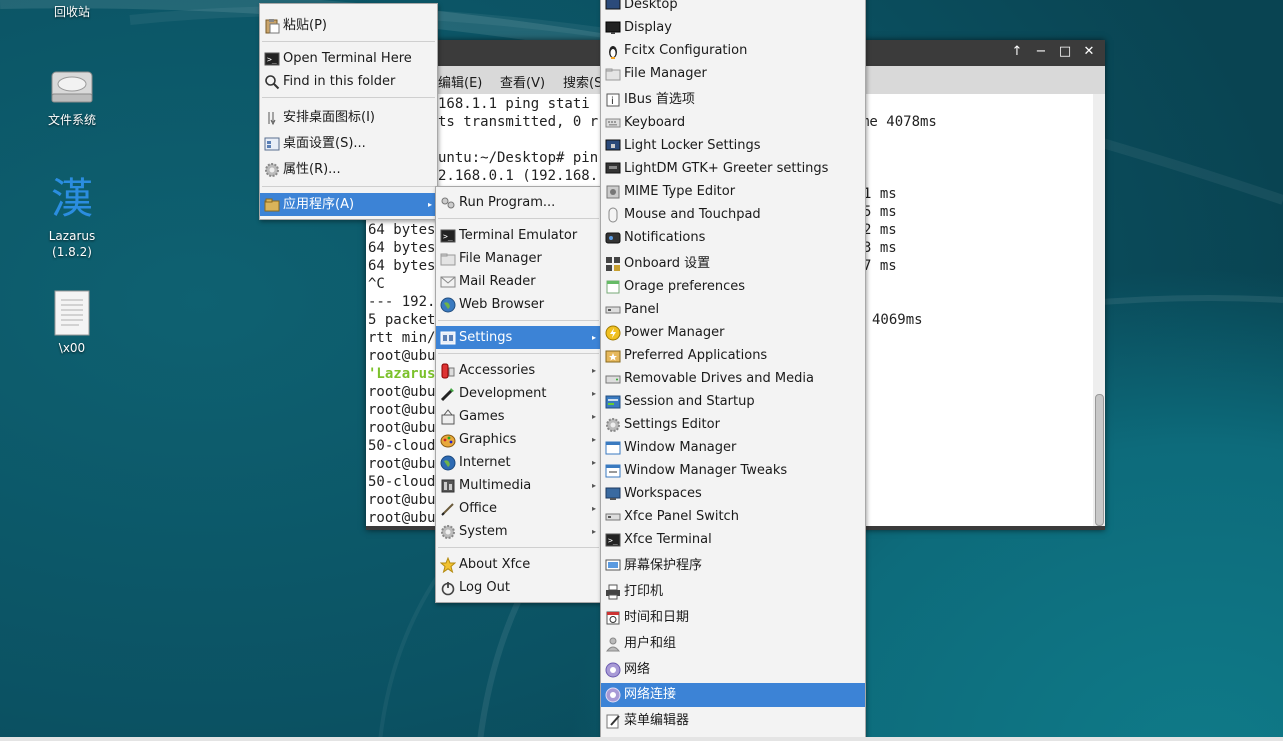 The height and width of the screenshot is (741, 1283). Describe the element at coordinates (733, 493) in the screenshot. I see `menu-item-workspaces: Workspaces` at that location.